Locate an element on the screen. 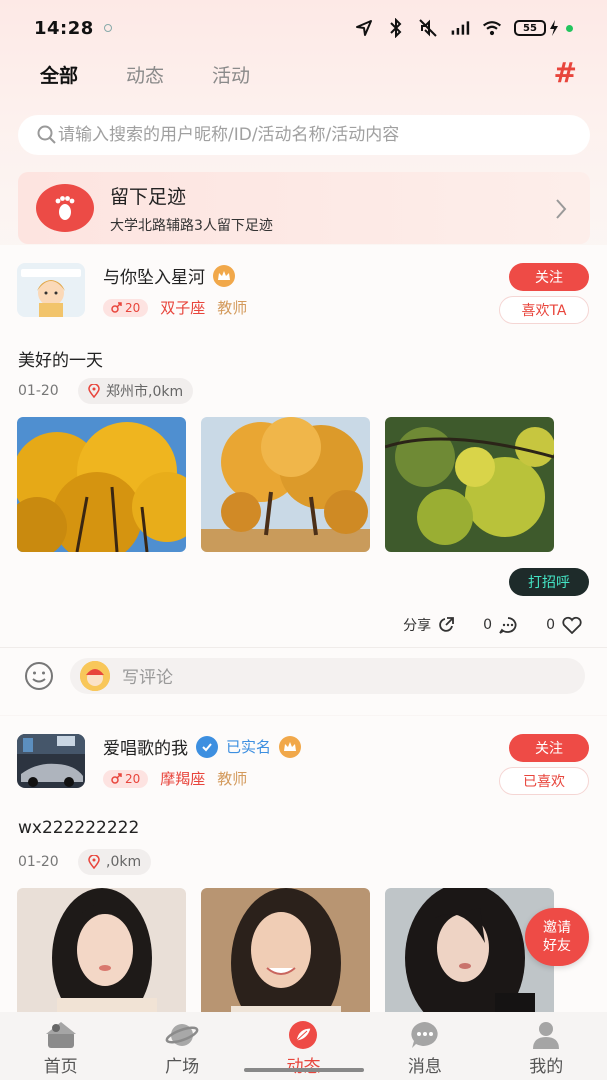  username: 爱唱歌的我 已实名 is located at coordinates (202, 746).